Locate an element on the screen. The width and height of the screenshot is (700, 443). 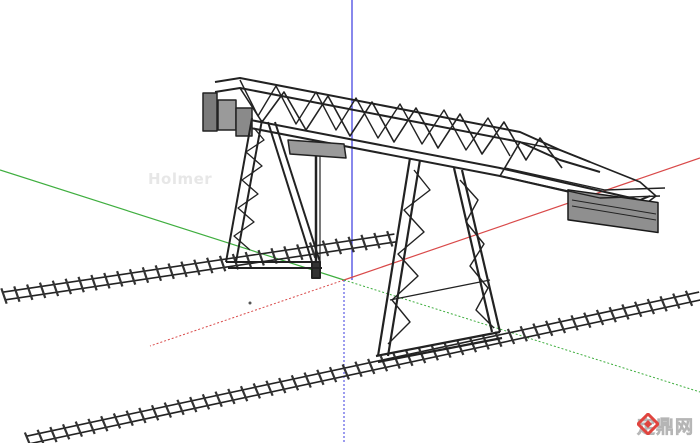
red-axis-hidden is located at coordinates (247, 313).